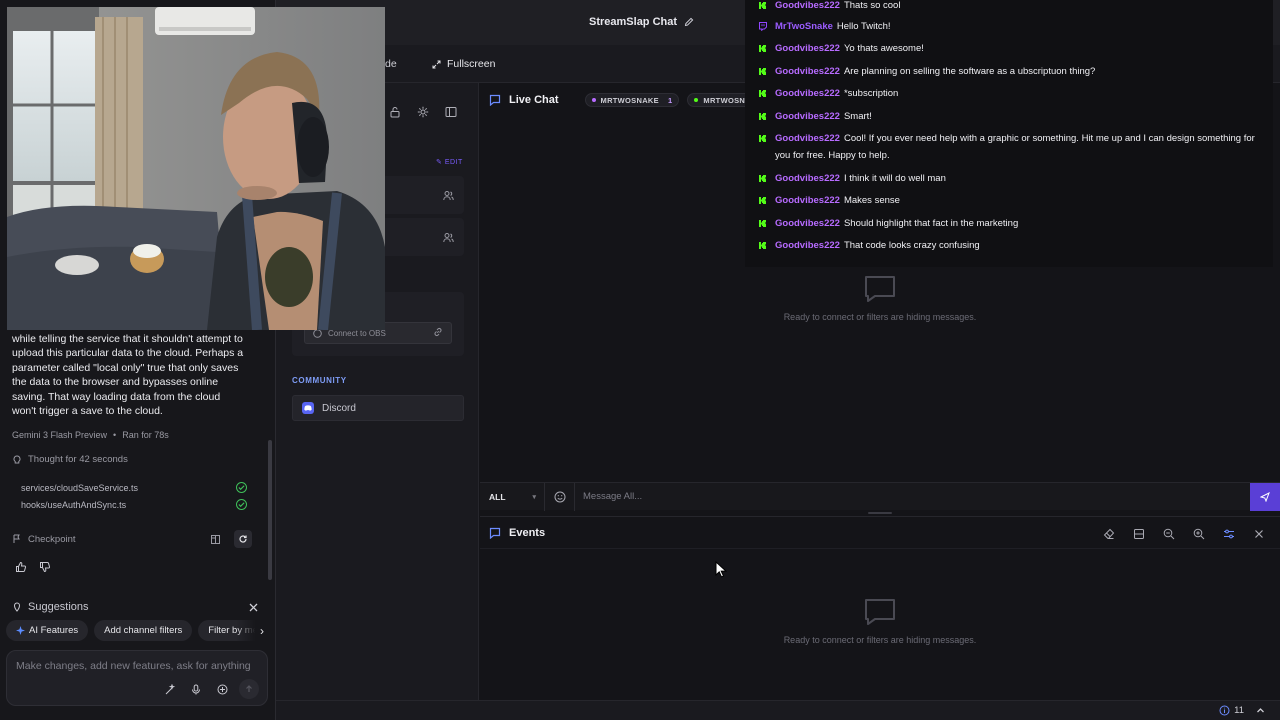  I want to click on assistant-scrollbar, so click(270, 510).